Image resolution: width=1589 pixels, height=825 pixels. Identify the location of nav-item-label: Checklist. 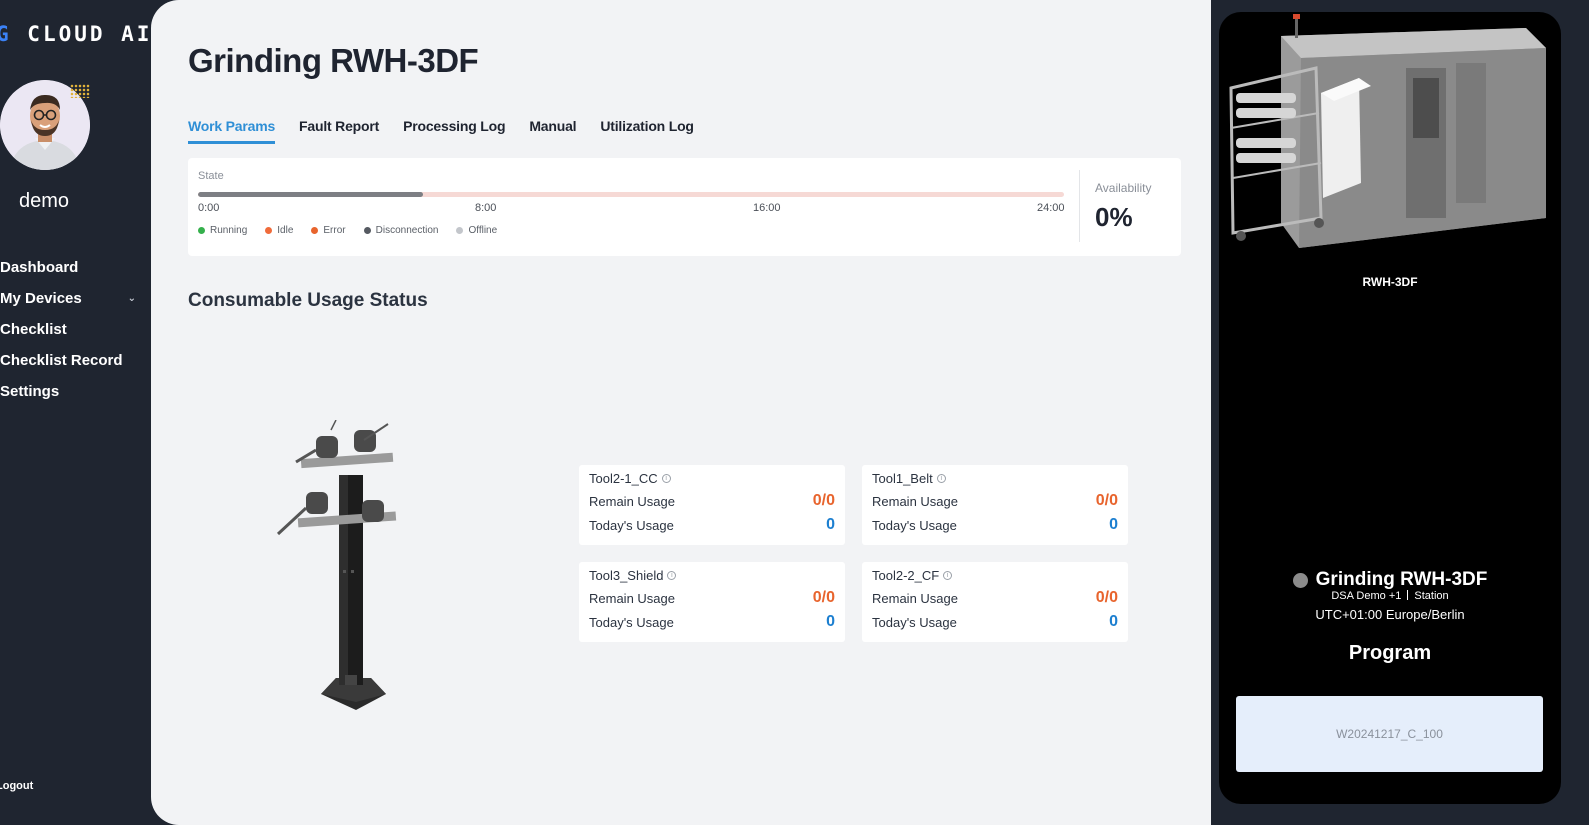
(33, 329).